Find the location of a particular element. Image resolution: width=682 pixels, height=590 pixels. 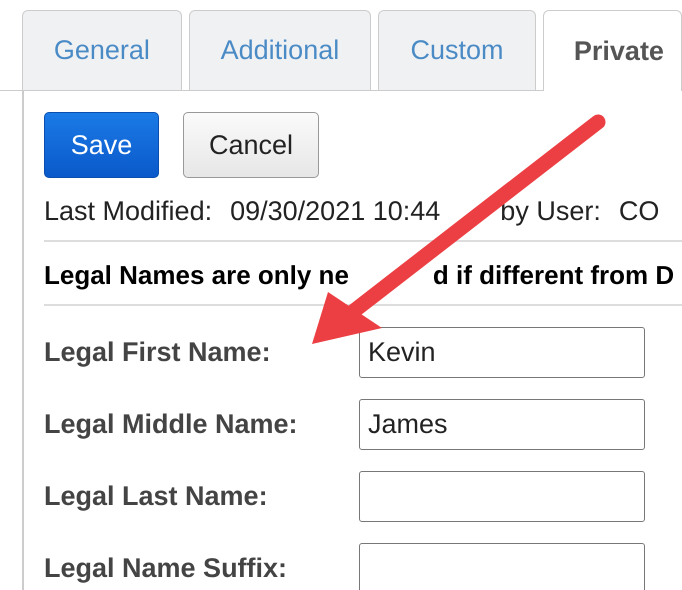

user-name: CO is located at coordinates (639, 211).